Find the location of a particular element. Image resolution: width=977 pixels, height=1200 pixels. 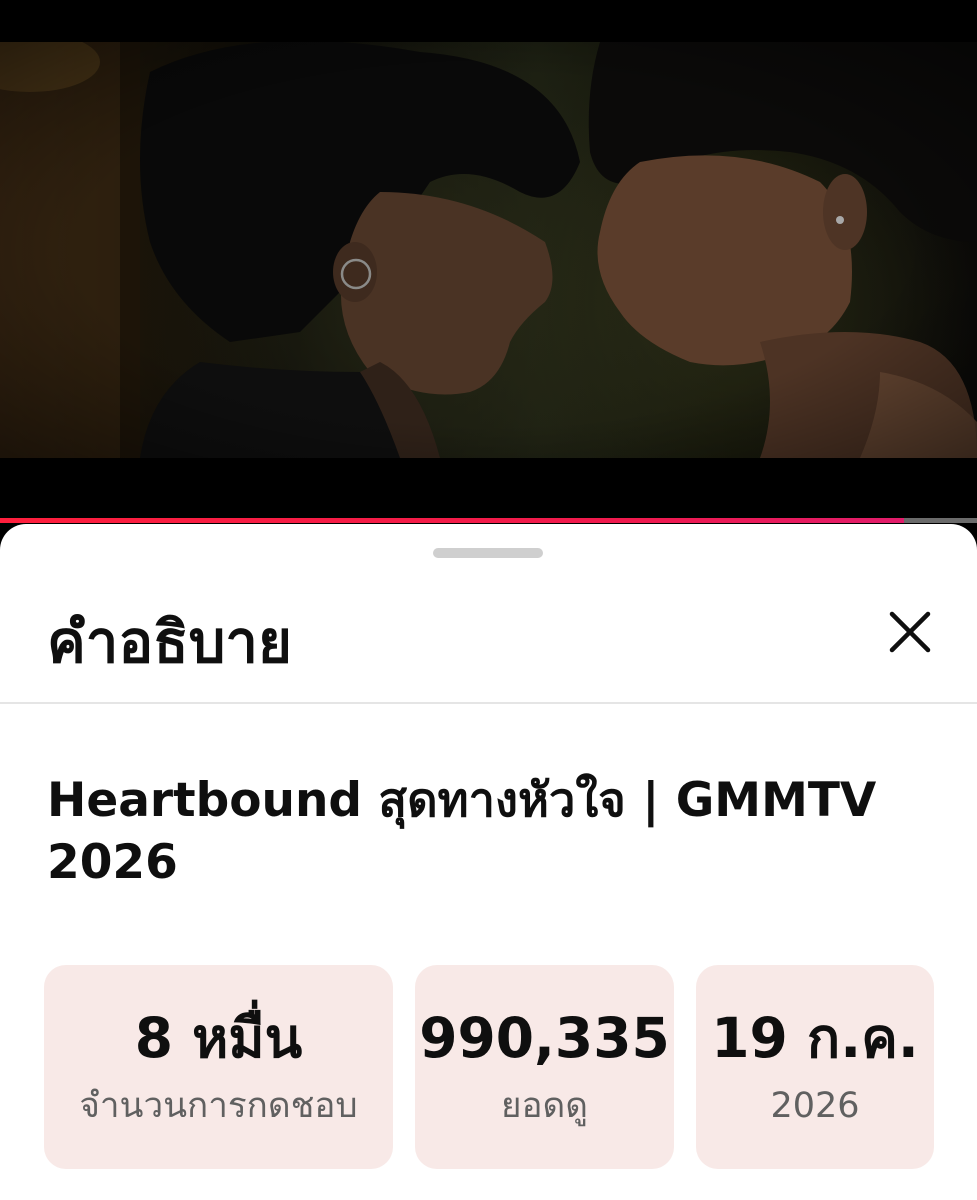

progress-bar is located at coordinates (488, 520).